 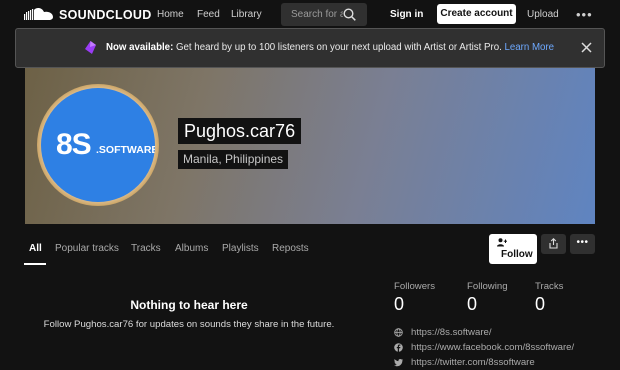 What do you see at coordinates (543, 14) in the screenshot?
I see `nav-upload: Upload` at bounding box center [543, 14].